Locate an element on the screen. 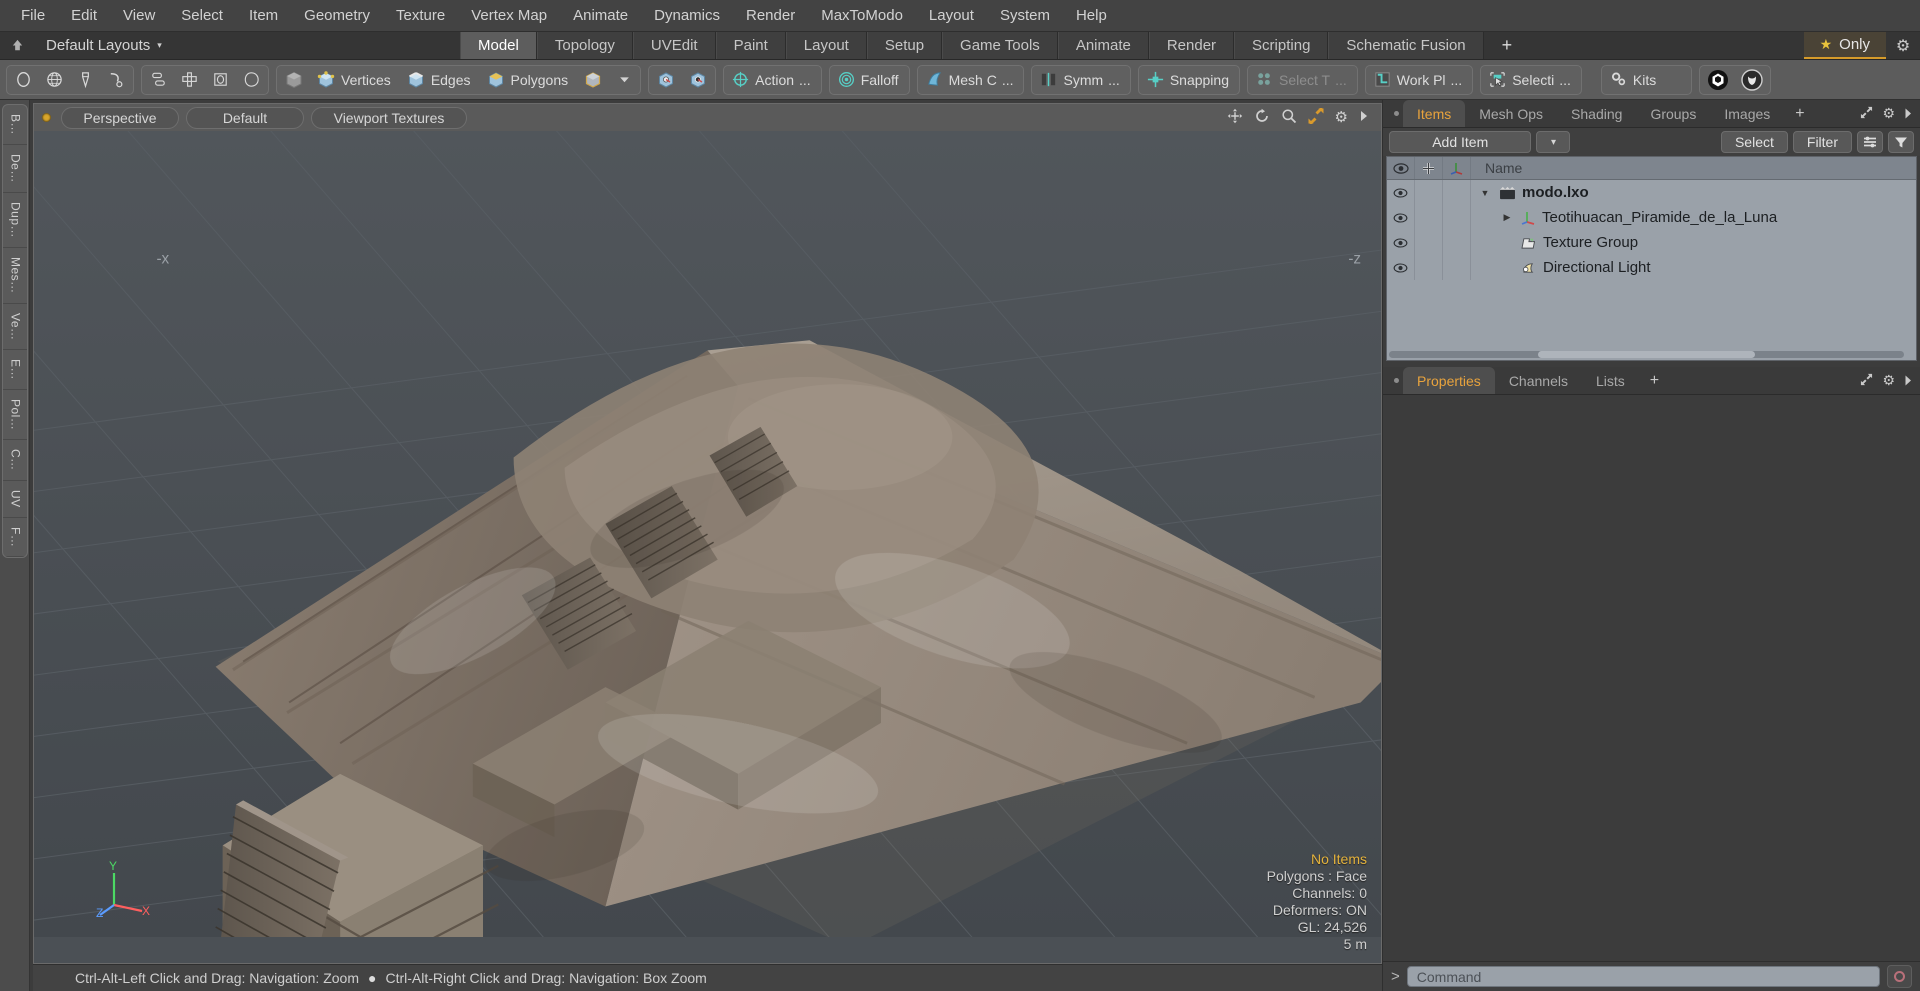  properties-chevron-right-icon is located at coordinates (1908, 381).